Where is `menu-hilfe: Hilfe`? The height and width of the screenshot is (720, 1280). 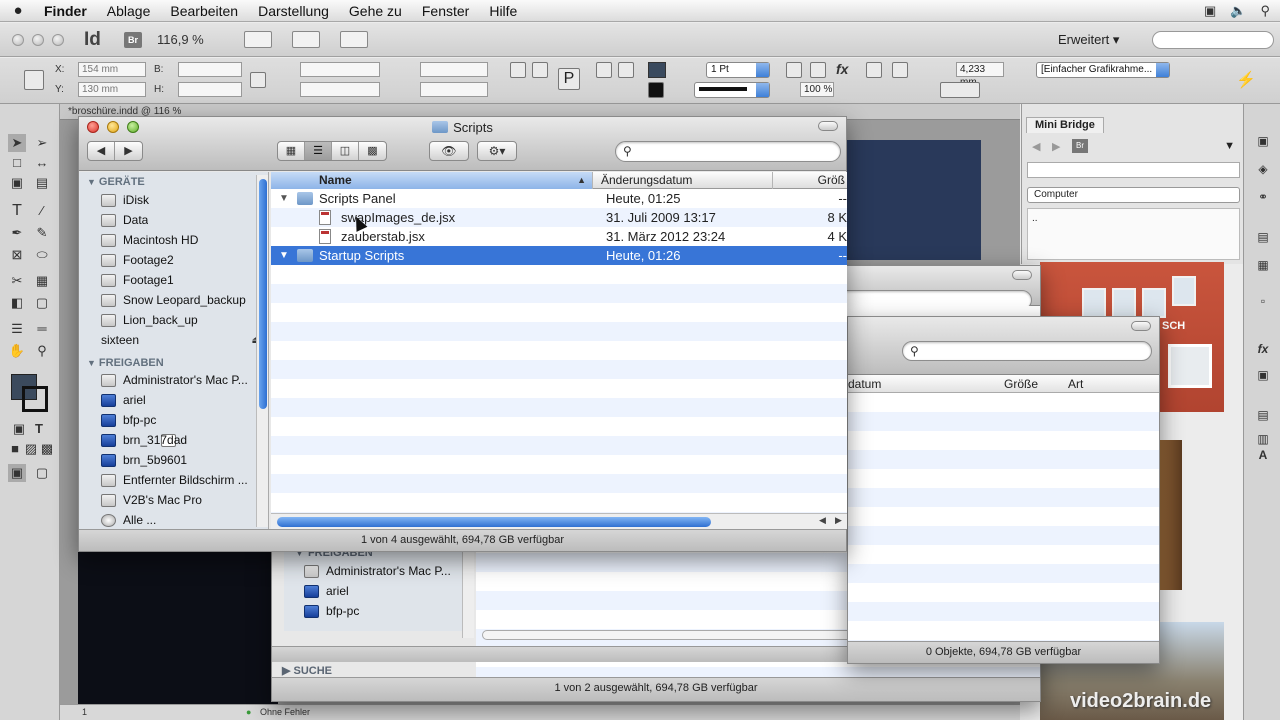
menu-hilfe: Hilfe is located at coordinates (503, 11).